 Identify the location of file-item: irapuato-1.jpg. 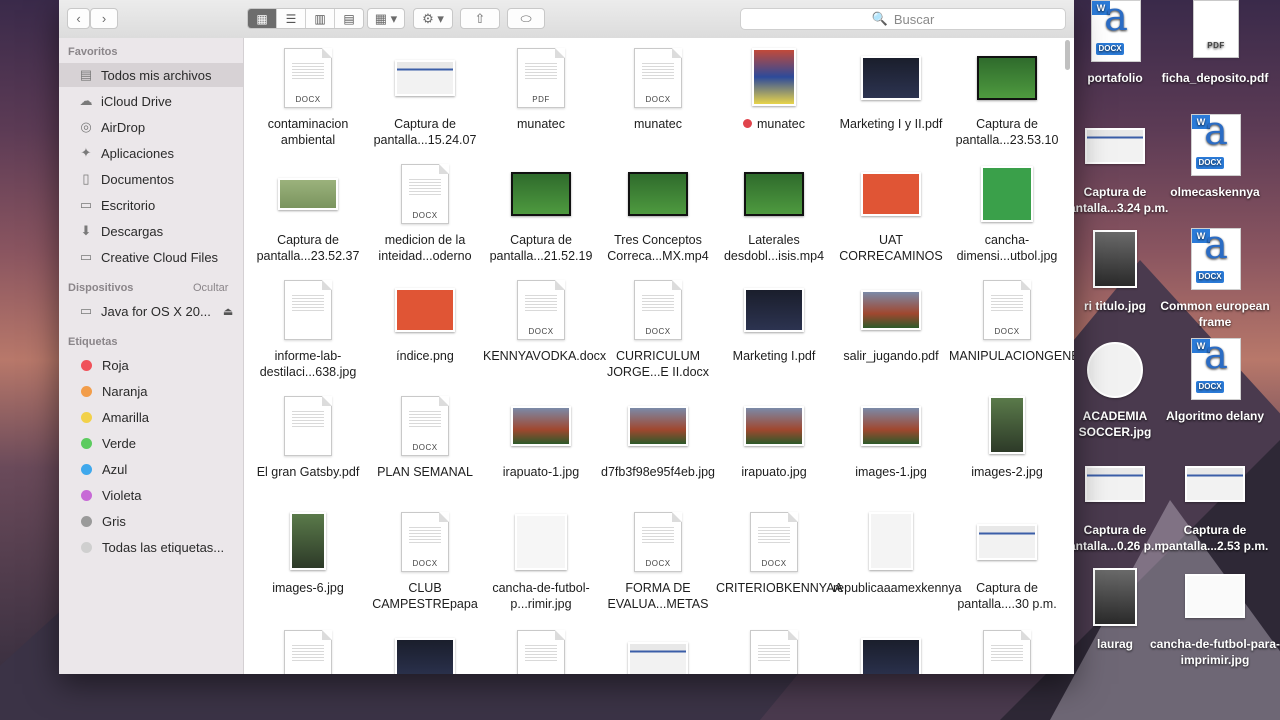
(541, 437).